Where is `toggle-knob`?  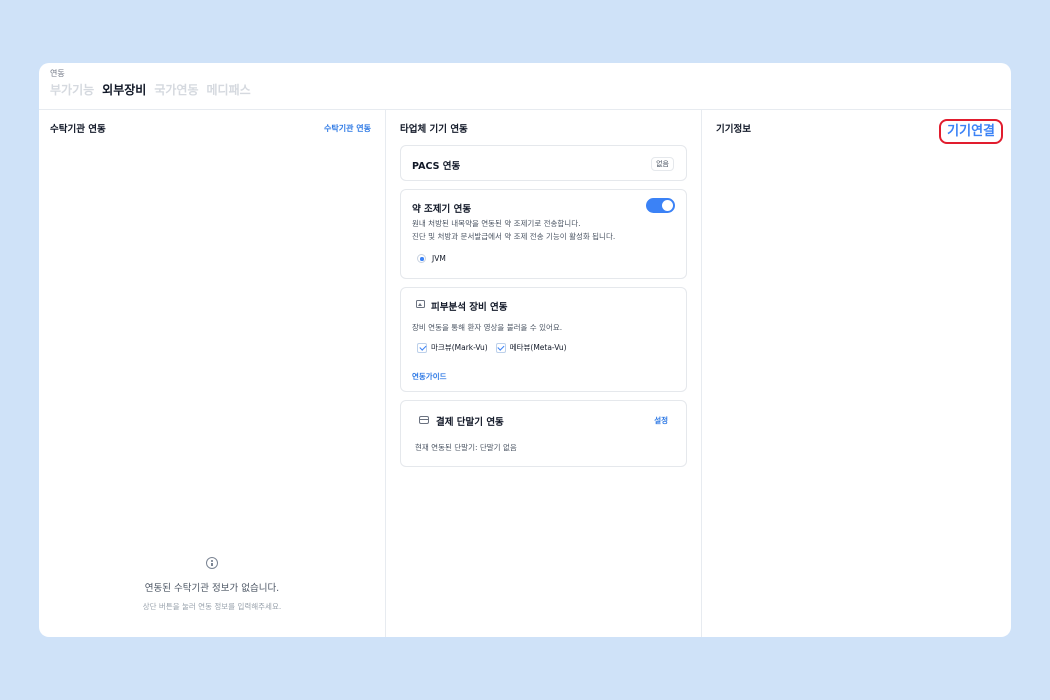 toggle-knob is located at coordinates (667, 205).